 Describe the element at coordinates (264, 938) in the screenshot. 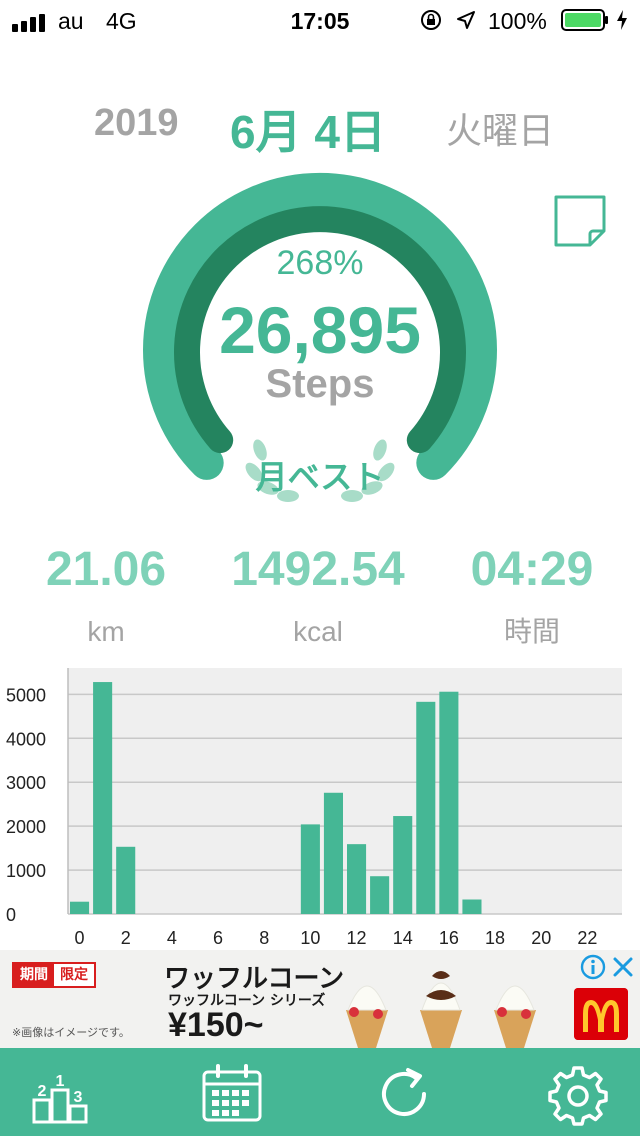

I see `x-tick-label: 8` at that location.